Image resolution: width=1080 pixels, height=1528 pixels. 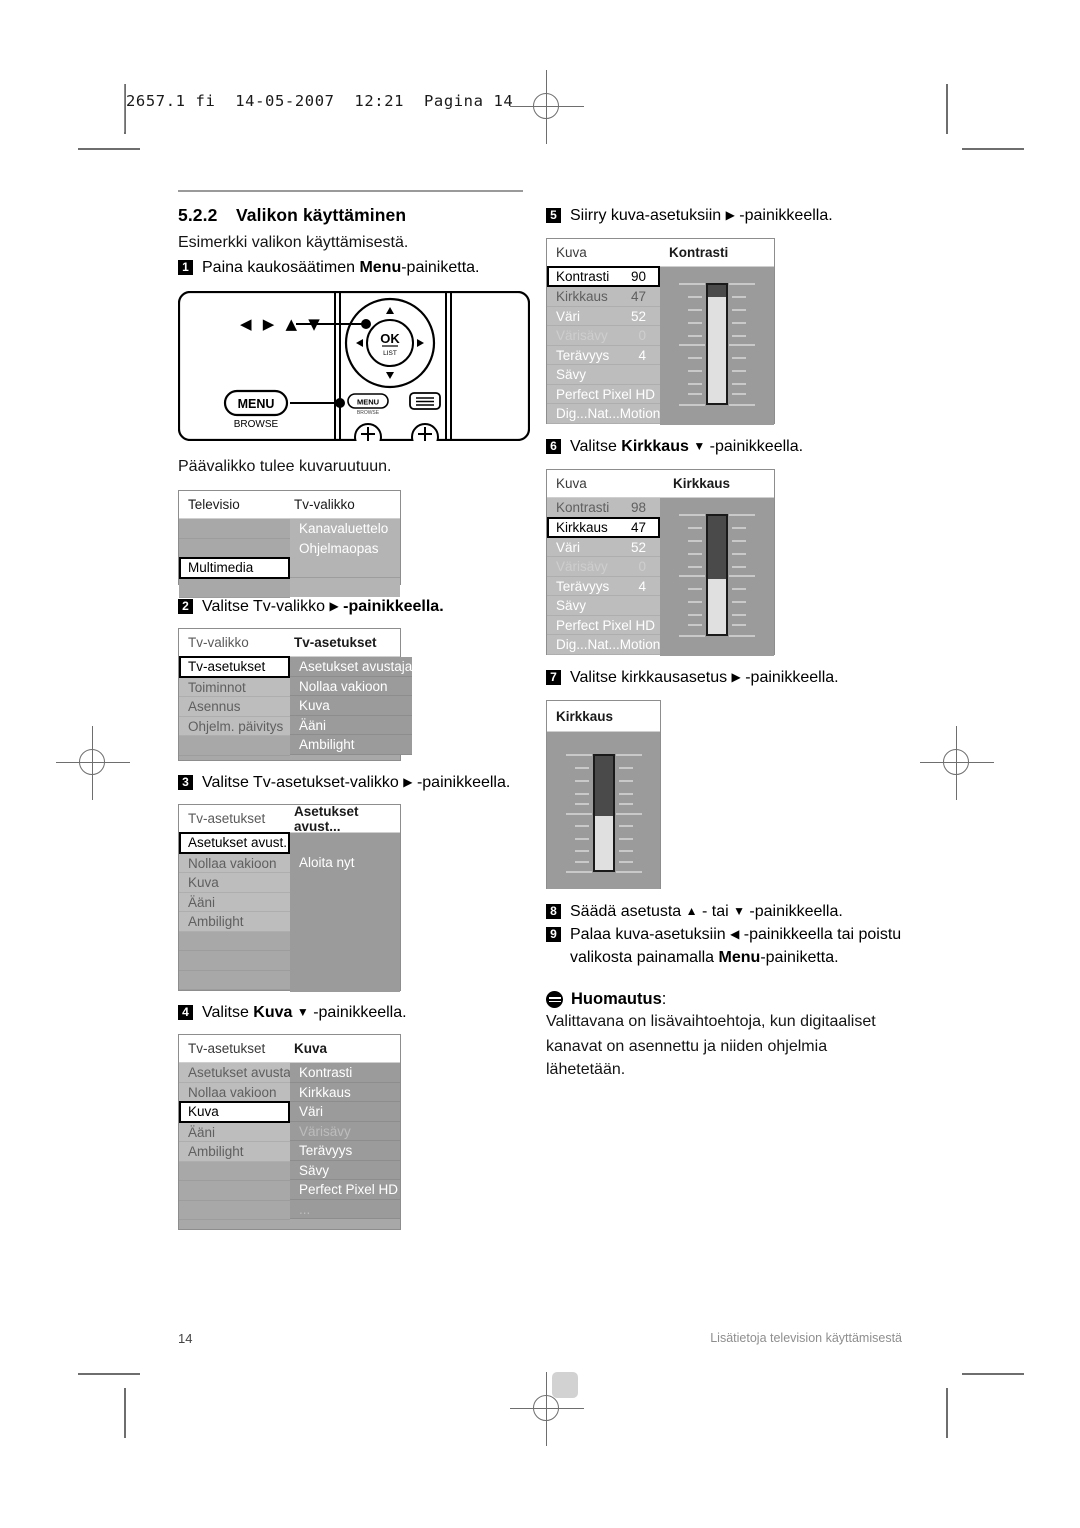 What do you see at coordinates (345, 1151) in the screenshot?
I see `tv-menu-kuva-sub-teravyys: Terävyys` at bounding box center [345, 1151].